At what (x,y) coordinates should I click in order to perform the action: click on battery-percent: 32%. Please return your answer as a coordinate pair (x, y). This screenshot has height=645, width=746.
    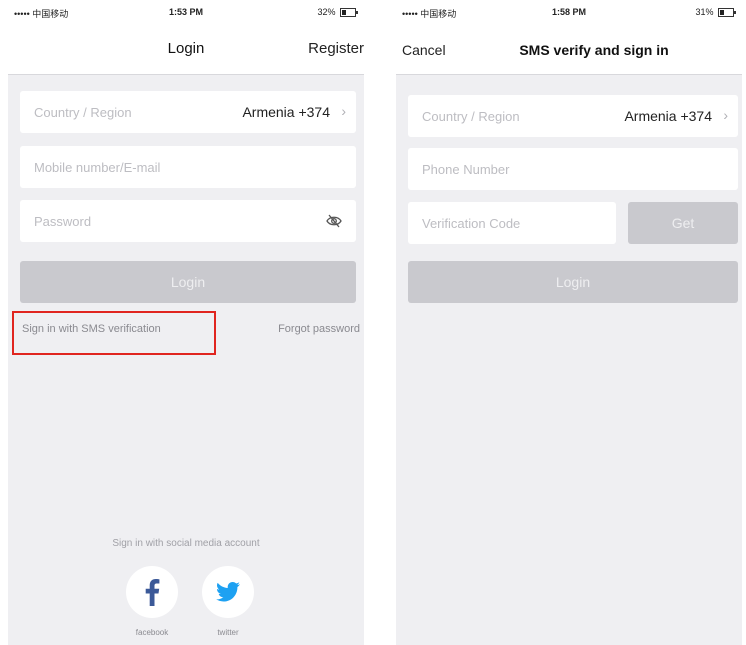
    Looking at the image, I should click on (326, 12).